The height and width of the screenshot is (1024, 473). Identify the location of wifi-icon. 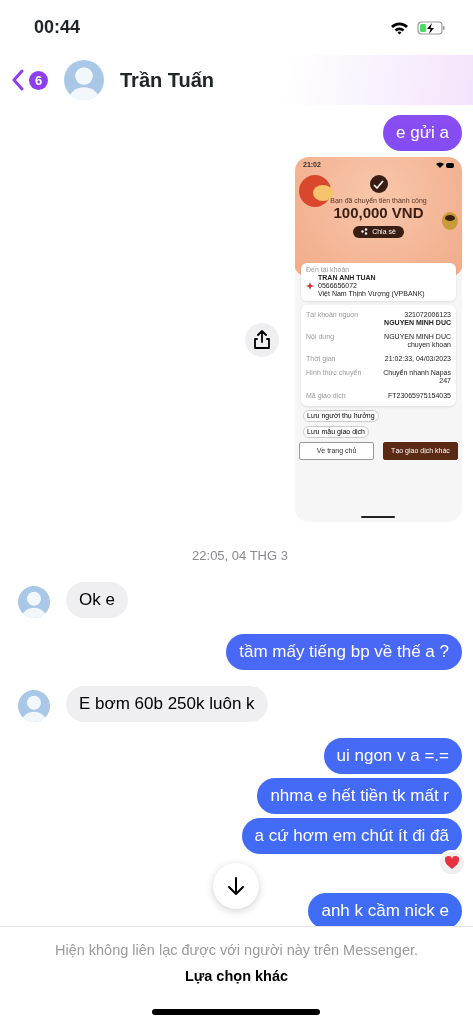
(399, 27).